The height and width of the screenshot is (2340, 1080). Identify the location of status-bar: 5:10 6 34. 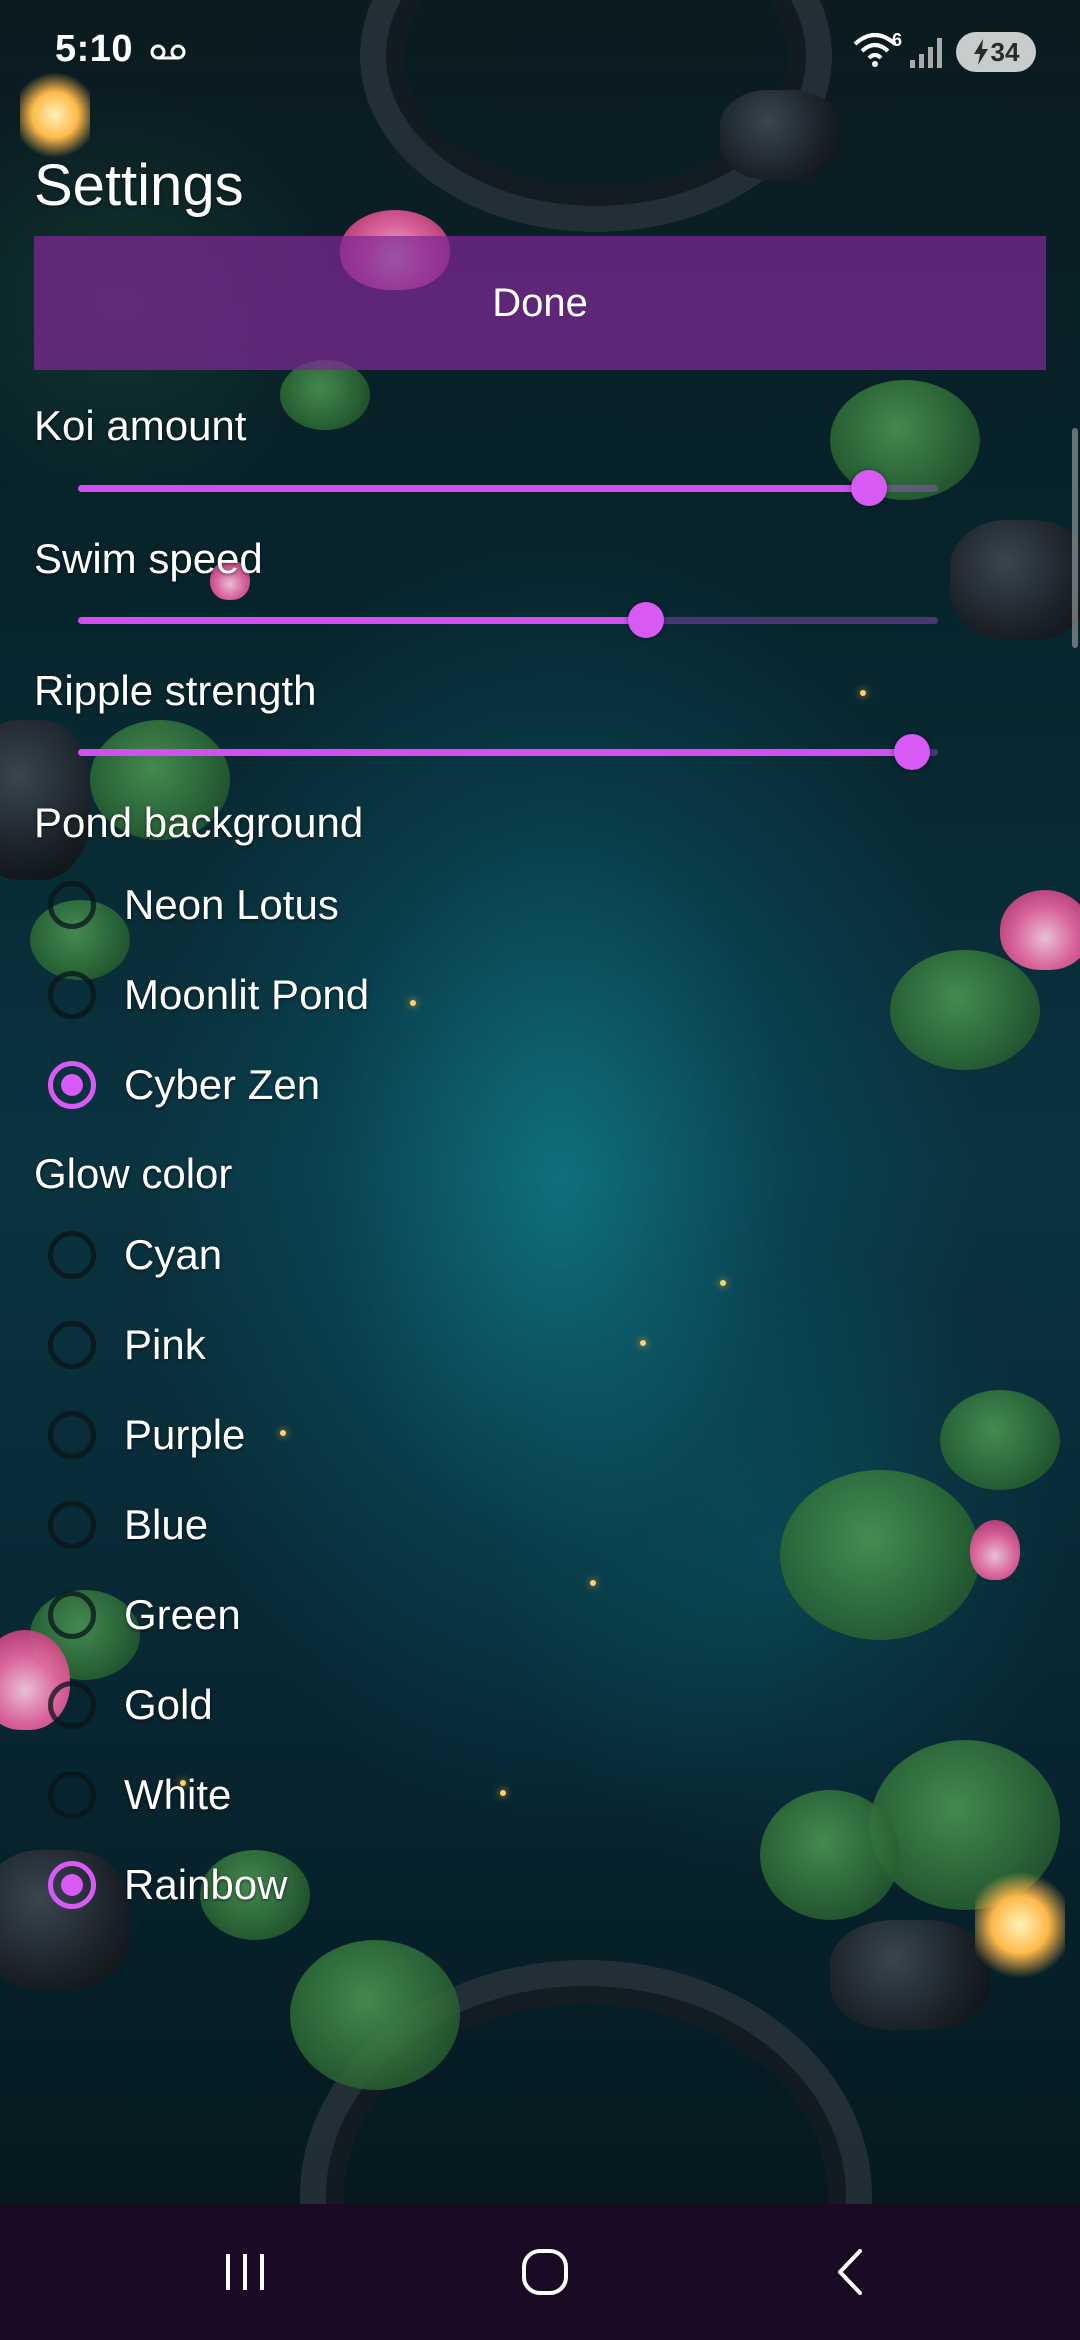
(540, 50).